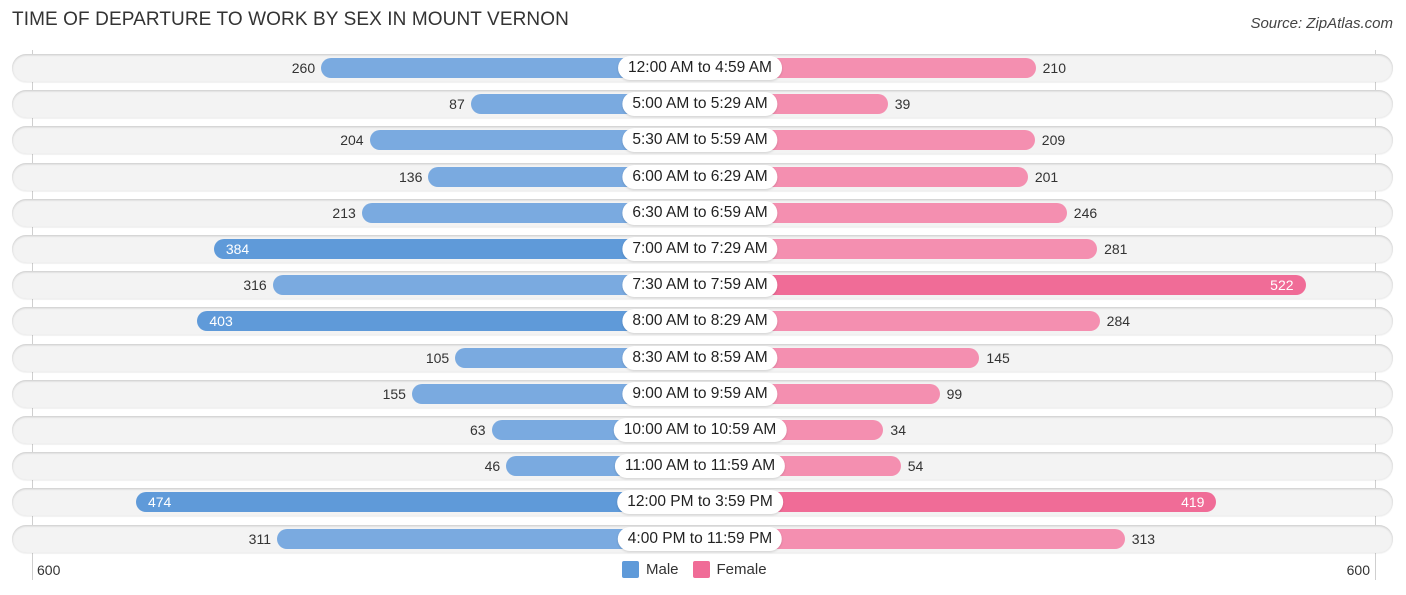 The width and height of the screenshot is (1406, 595). I want to click on legend-label-male: Male, so click(662, 569).